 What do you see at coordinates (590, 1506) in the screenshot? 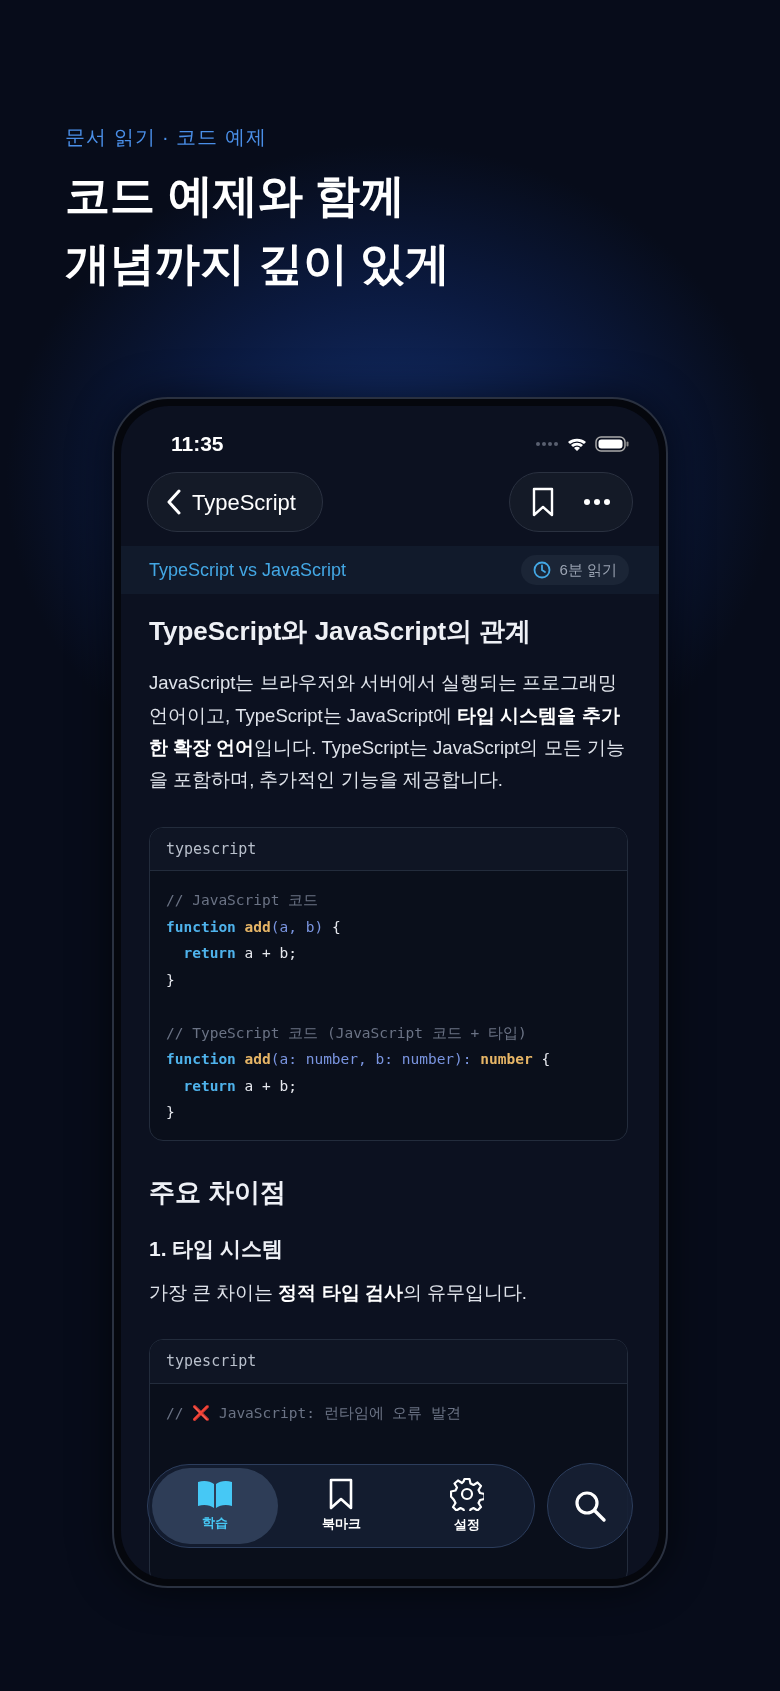
I see `search-icon` at bounding box center [590, 1506].